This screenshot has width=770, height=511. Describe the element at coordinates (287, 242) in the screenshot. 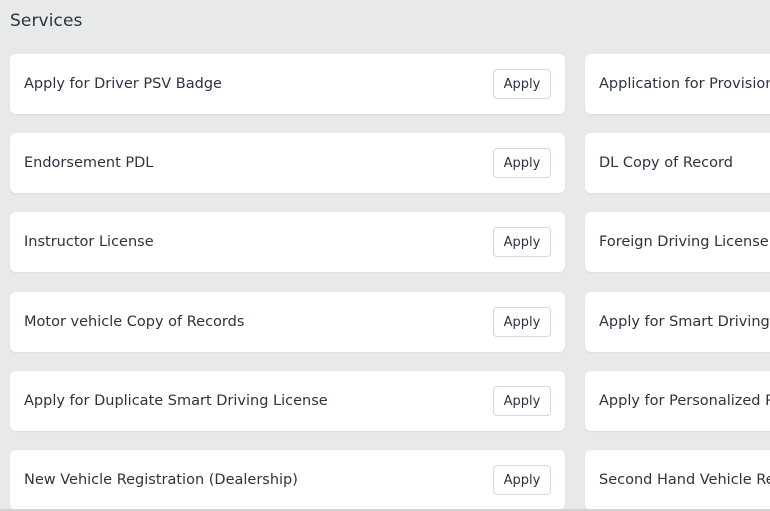

I see `service-card: Instructor License Apply` at that location.